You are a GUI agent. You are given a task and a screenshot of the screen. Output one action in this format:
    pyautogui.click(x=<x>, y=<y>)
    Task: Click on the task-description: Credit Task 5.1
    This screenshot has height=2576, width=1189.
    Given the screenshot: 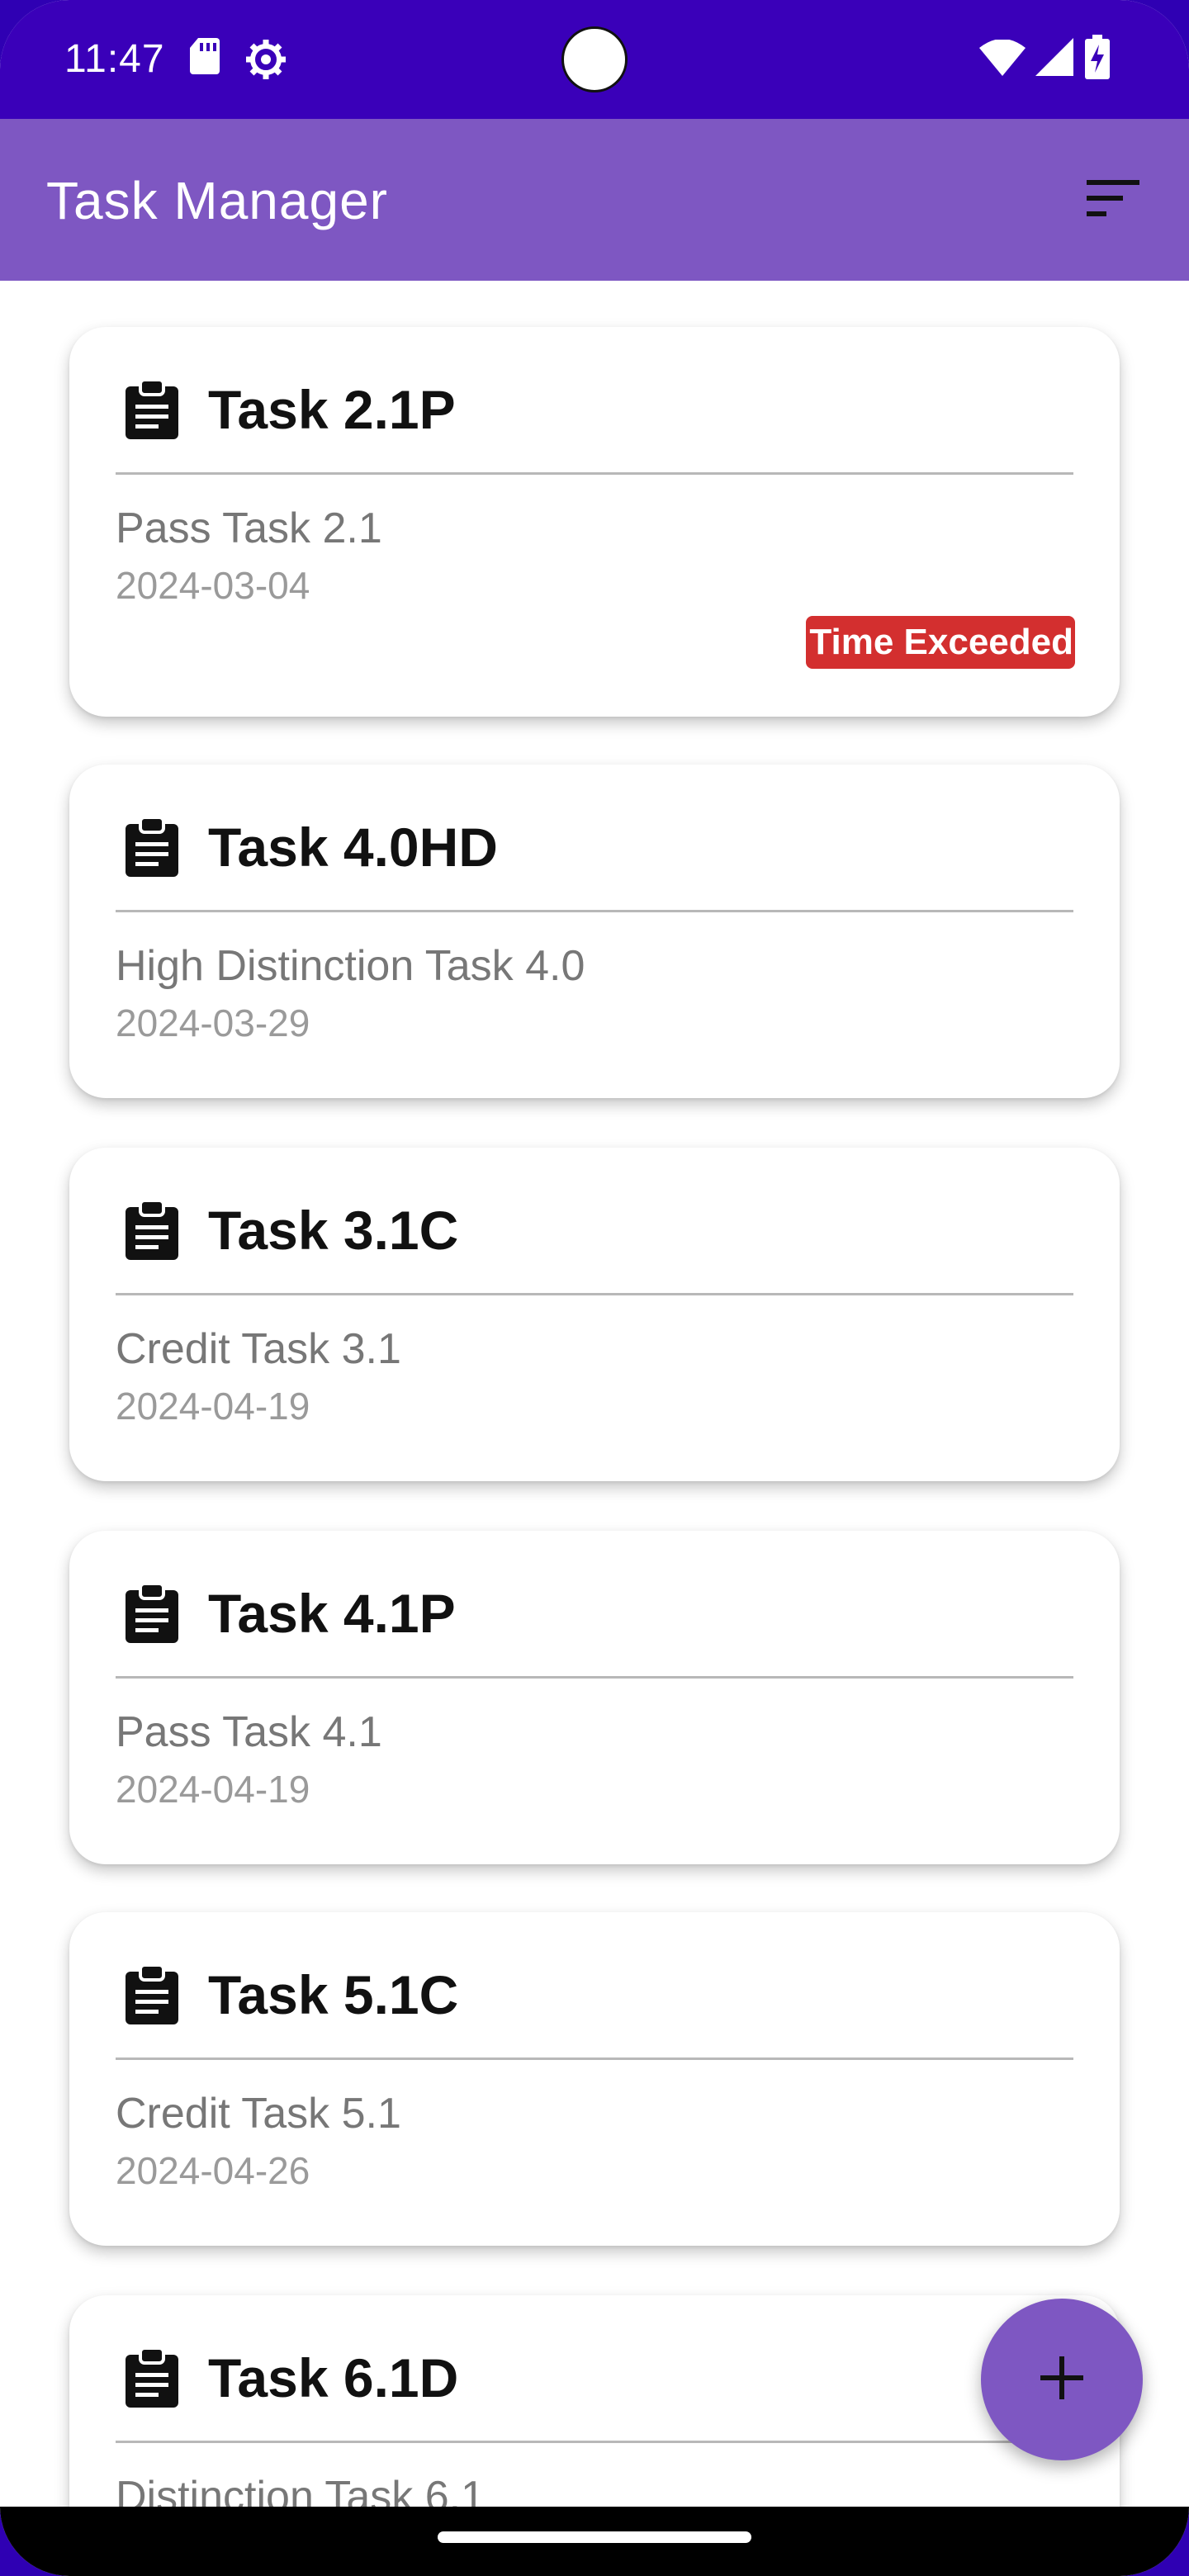 What is the action you would take?
    pyautogui.click(x=258, y=2114)
    